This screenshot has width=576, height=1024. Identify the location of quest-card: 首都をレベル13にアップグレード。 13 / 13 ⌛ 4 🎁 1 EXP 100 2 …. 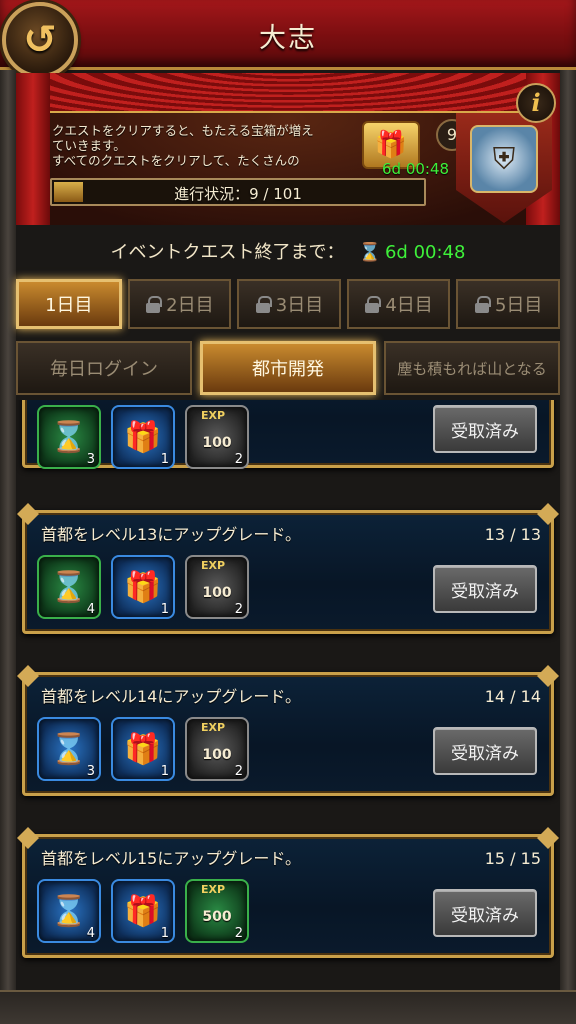
(288, 572).